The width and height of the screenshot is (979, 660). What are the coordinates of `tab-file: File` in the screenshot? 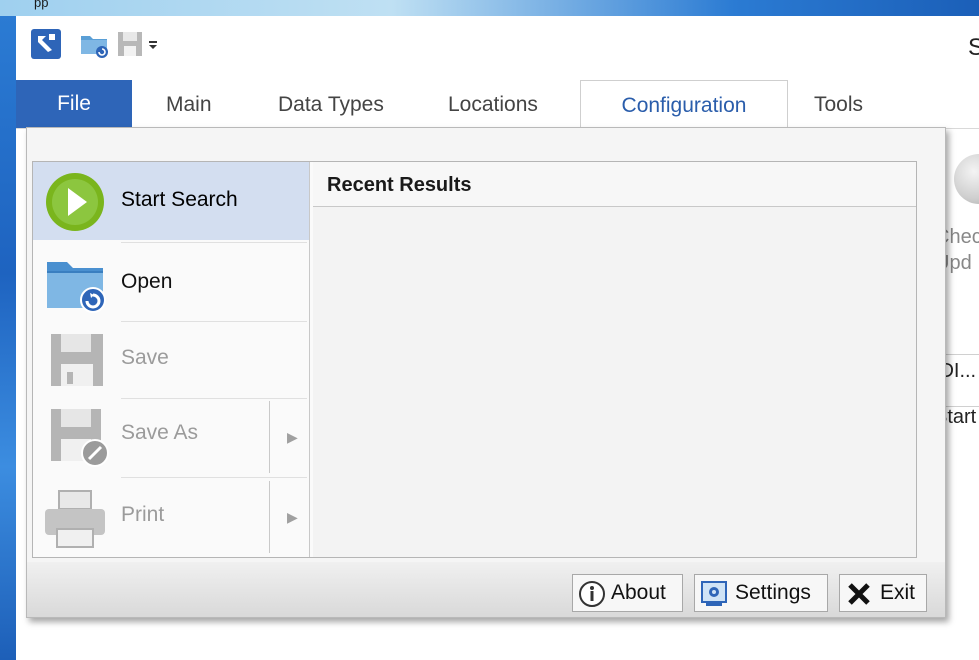 It's located at (74, 104).